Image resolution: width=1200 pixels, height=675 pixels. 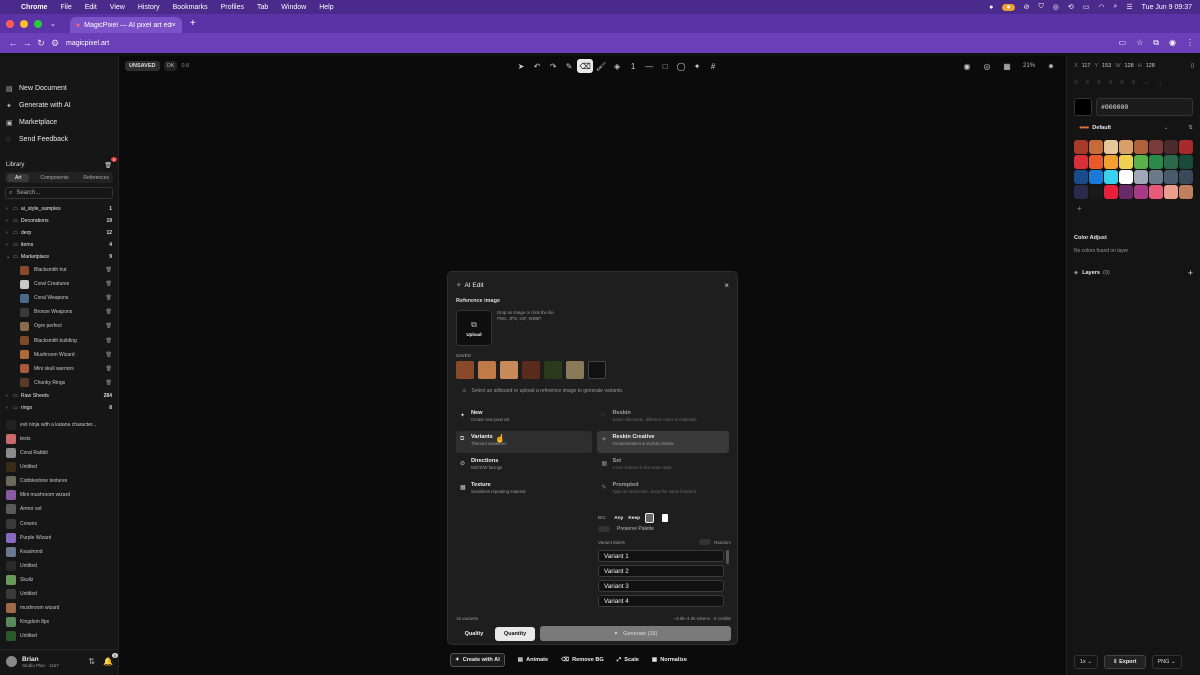 What do you see at coordinates (1099, 83) in the screenshot?
I see `align-right-icon: ≡` at bounding box center [1099, 83].